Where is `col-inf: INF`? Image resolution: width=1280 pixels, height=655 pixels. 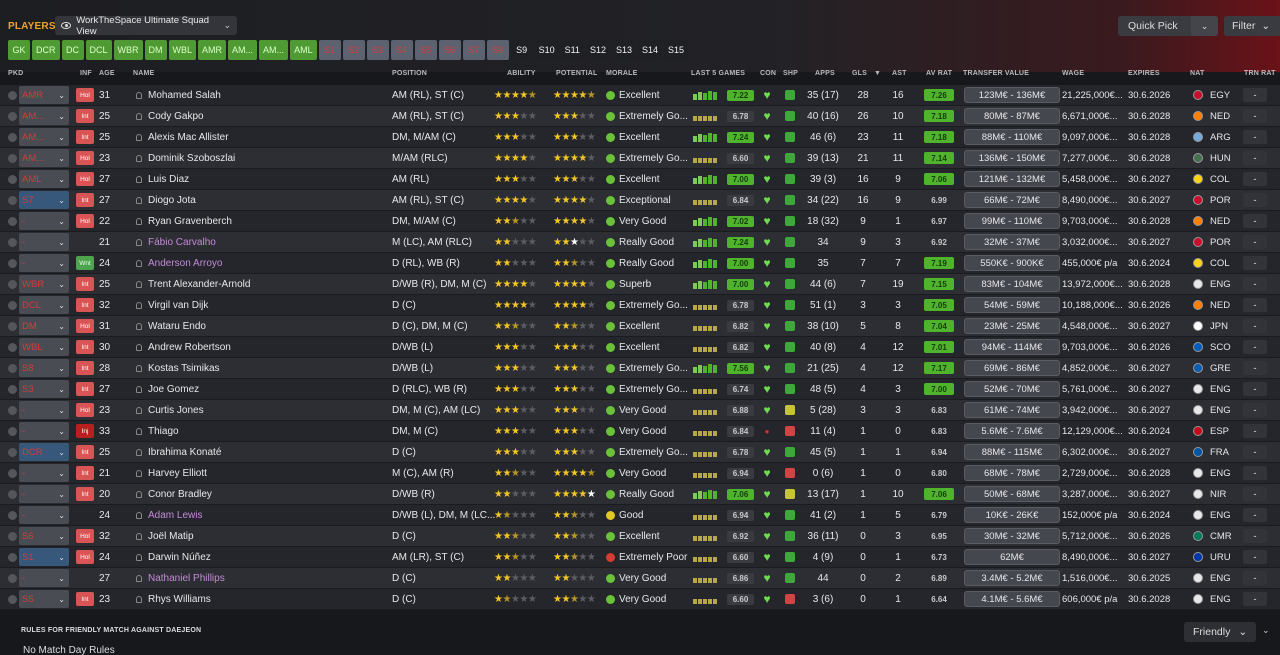 col-inf: INF is located at coordinates (86, 73).